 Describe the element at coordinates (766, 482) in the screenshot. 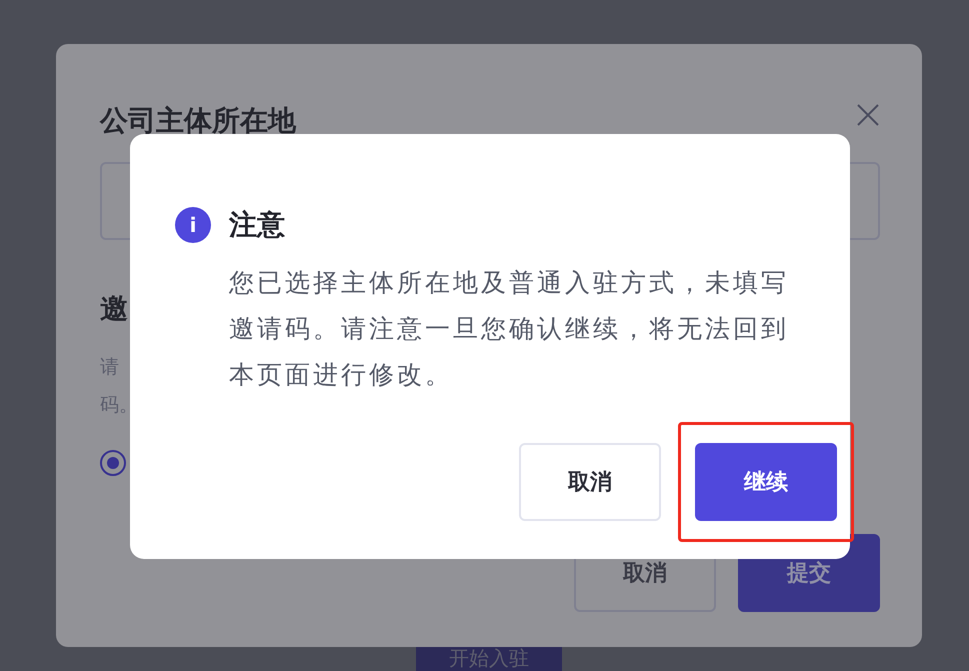

I see `continue-button: 继续` at that location.